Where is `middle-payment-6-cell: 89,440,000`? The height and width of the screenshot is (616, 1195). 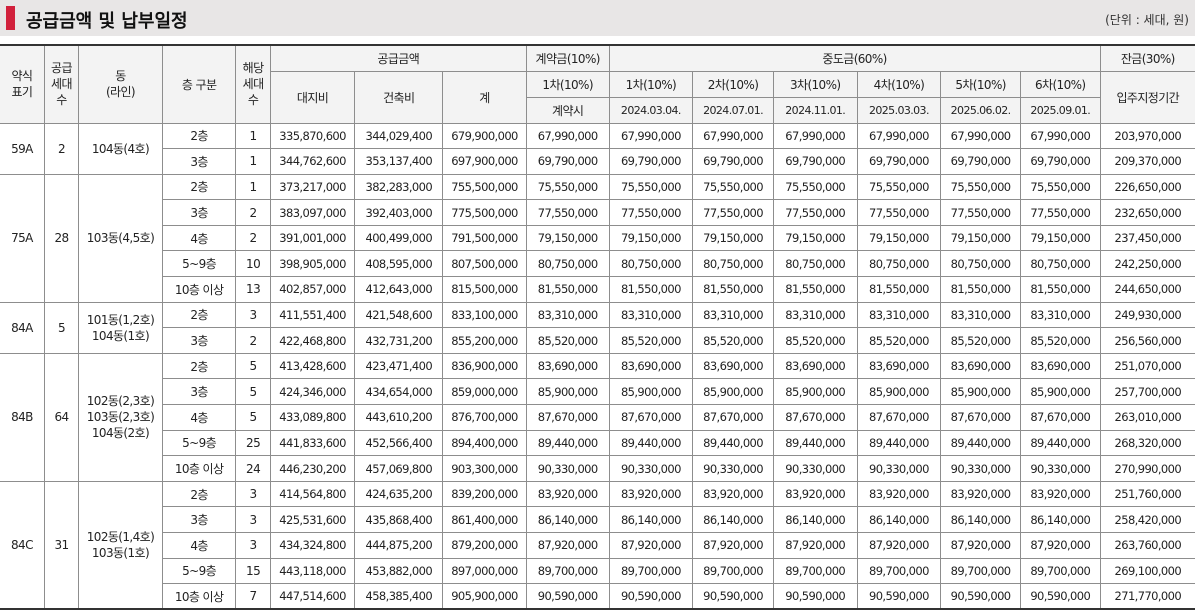
middle-payment-6-cell: 89,440,000 is located at coordinates (1060, 443).